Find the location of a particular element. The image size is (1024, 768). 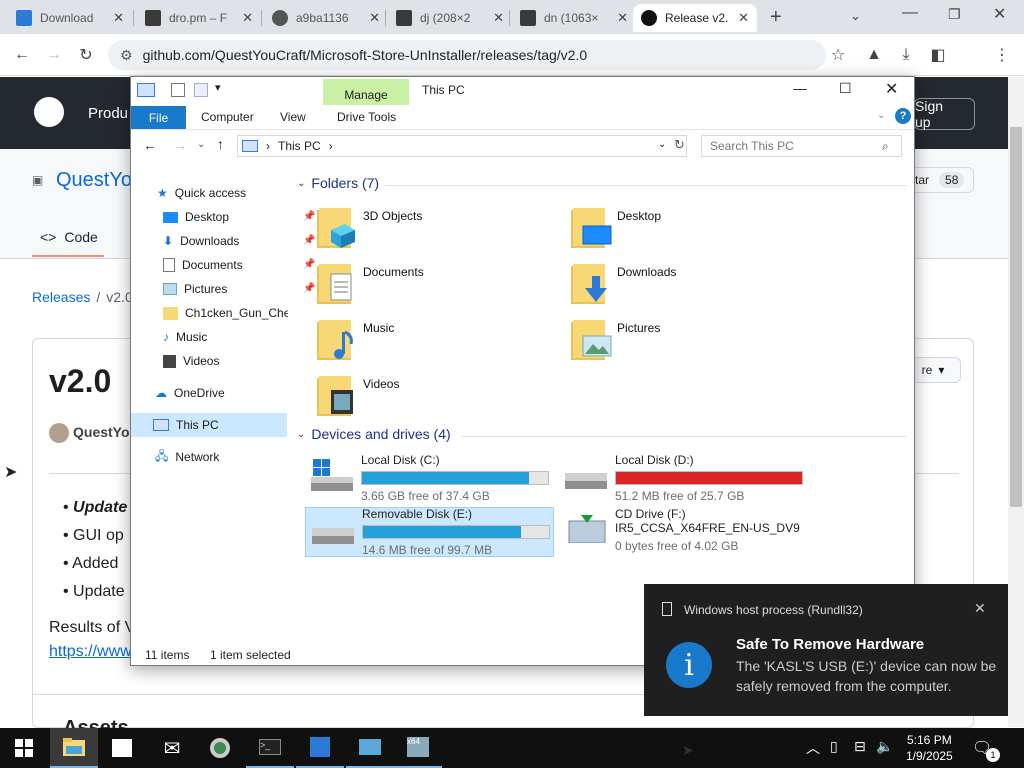

taskbar-terminal: >_ is located at coordinates (270, 748).